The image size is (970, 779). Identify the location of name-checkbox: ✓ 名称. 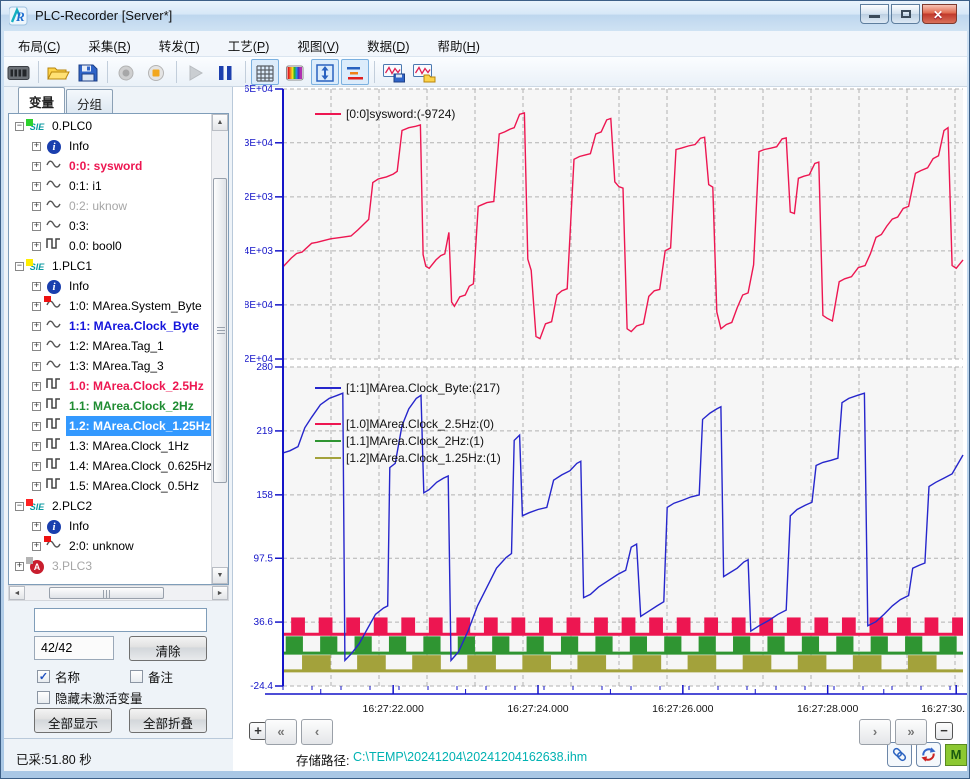
(58, 676).